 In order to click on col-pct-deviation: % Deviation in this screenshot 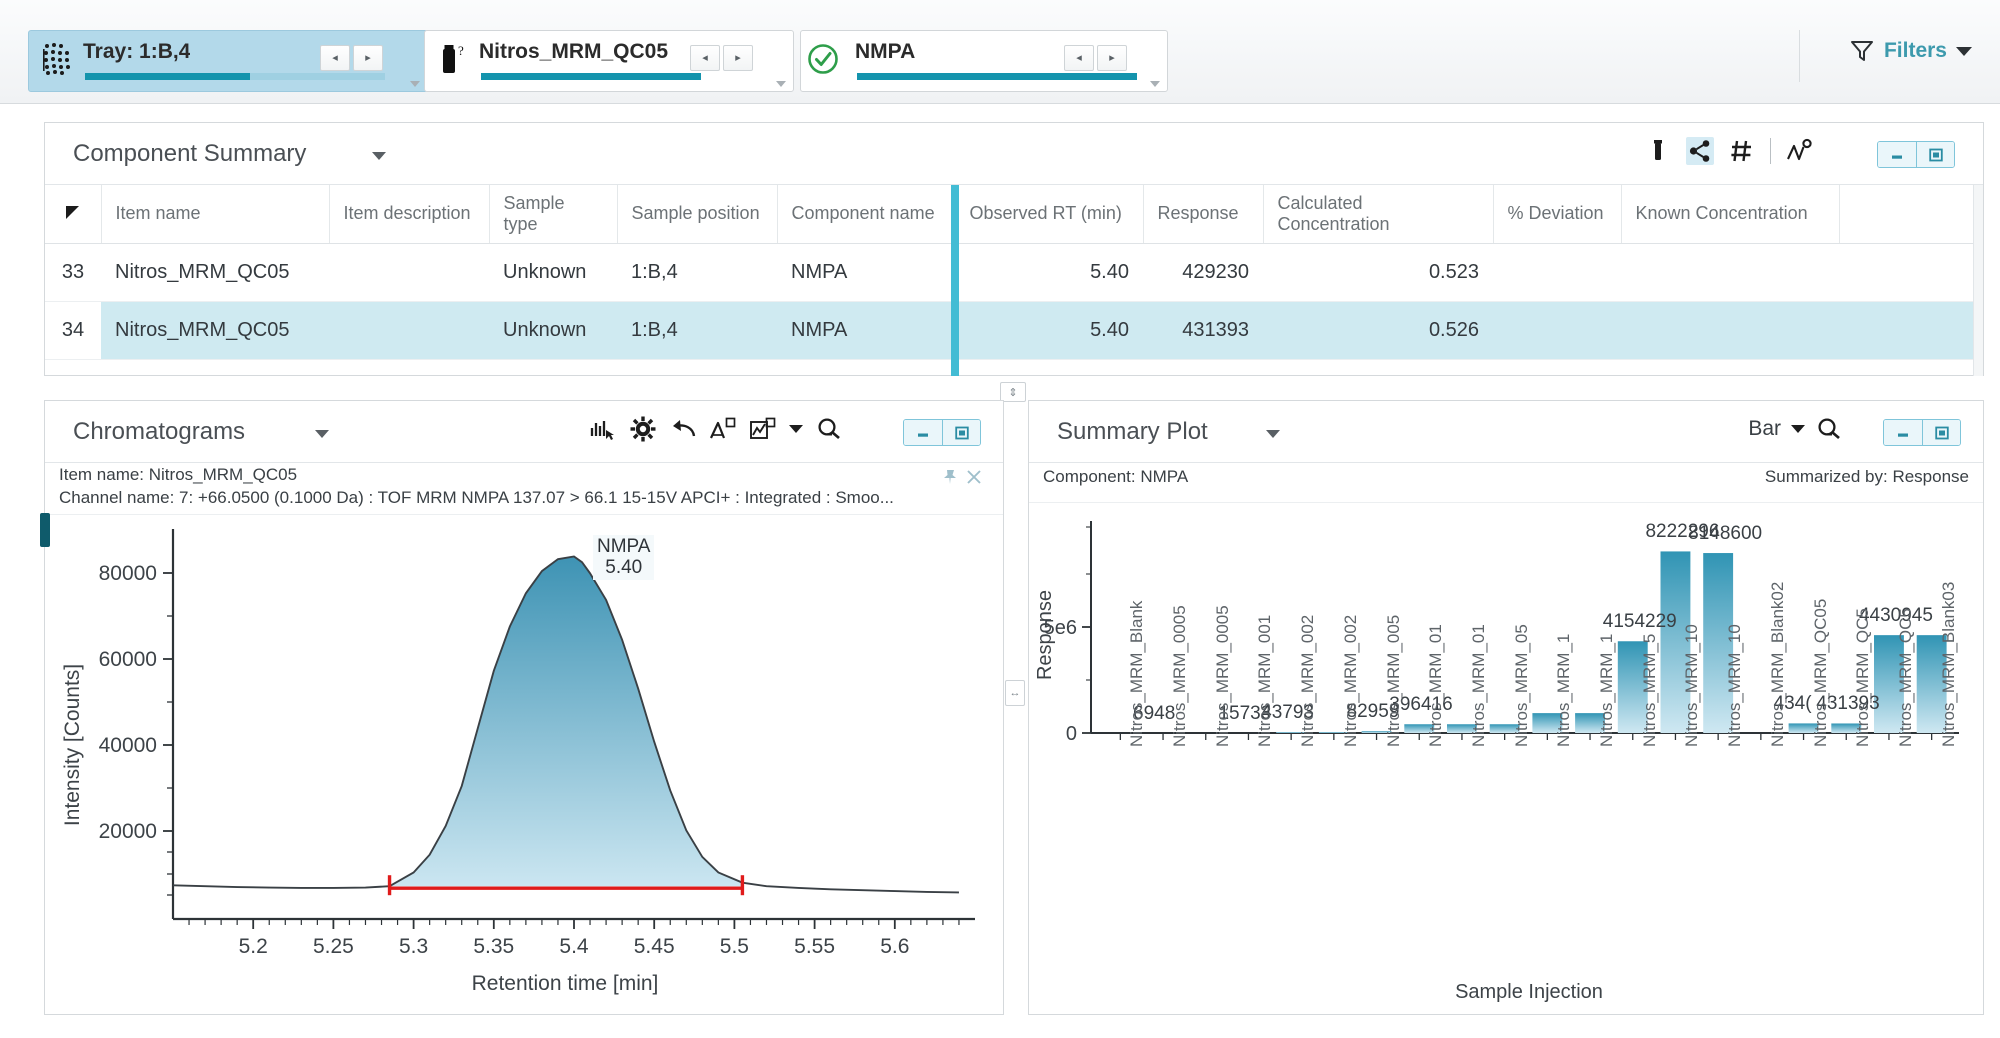, I will do `click(1557, 214)`.